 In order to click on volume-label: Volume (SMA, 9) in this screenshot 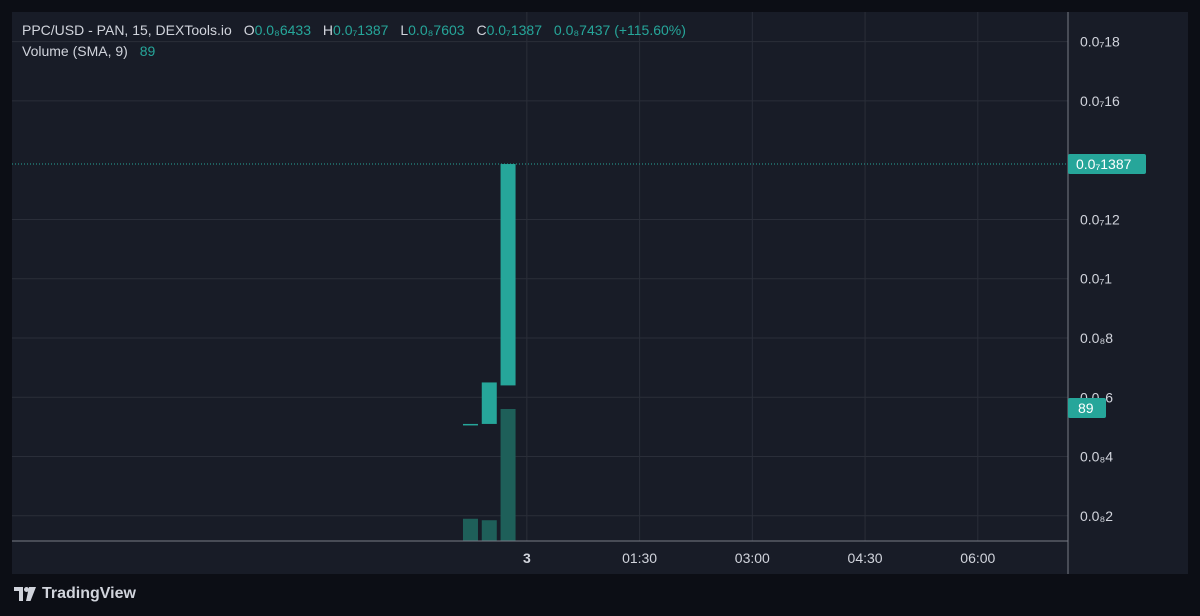, I will do `click(75, 51)`.